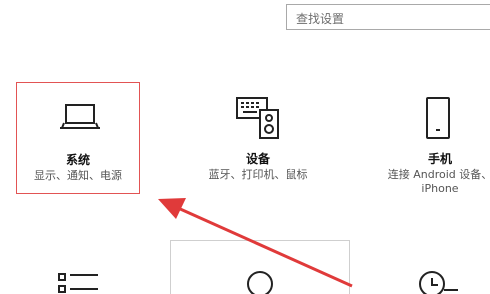  Describe the element at coordinates (440, 188) in the screenshot. I see `tile-phone-subtitle-line2: iPhone` at that location.